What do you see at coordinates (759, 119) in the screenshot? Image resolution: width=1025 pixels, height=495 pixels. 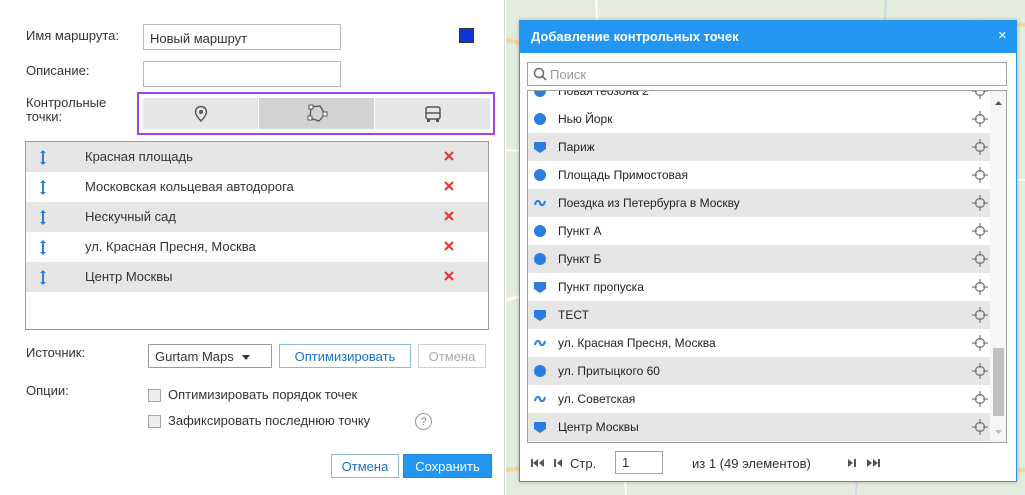 I see `geofence-row: Нью Йорк` at bounding box center [759, 119].